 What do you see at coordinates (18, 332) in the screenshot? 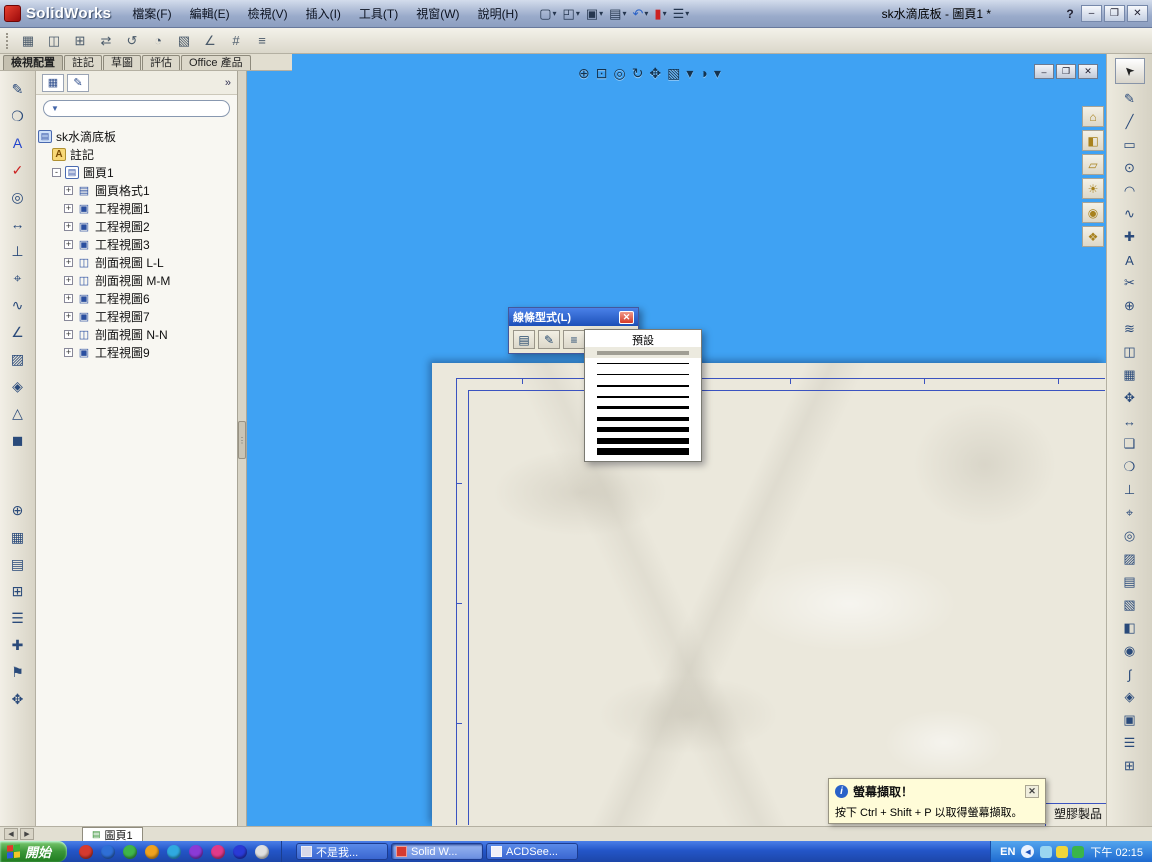
I see `annotation-tool-icon: ∠` at bounding box center [18, 332].